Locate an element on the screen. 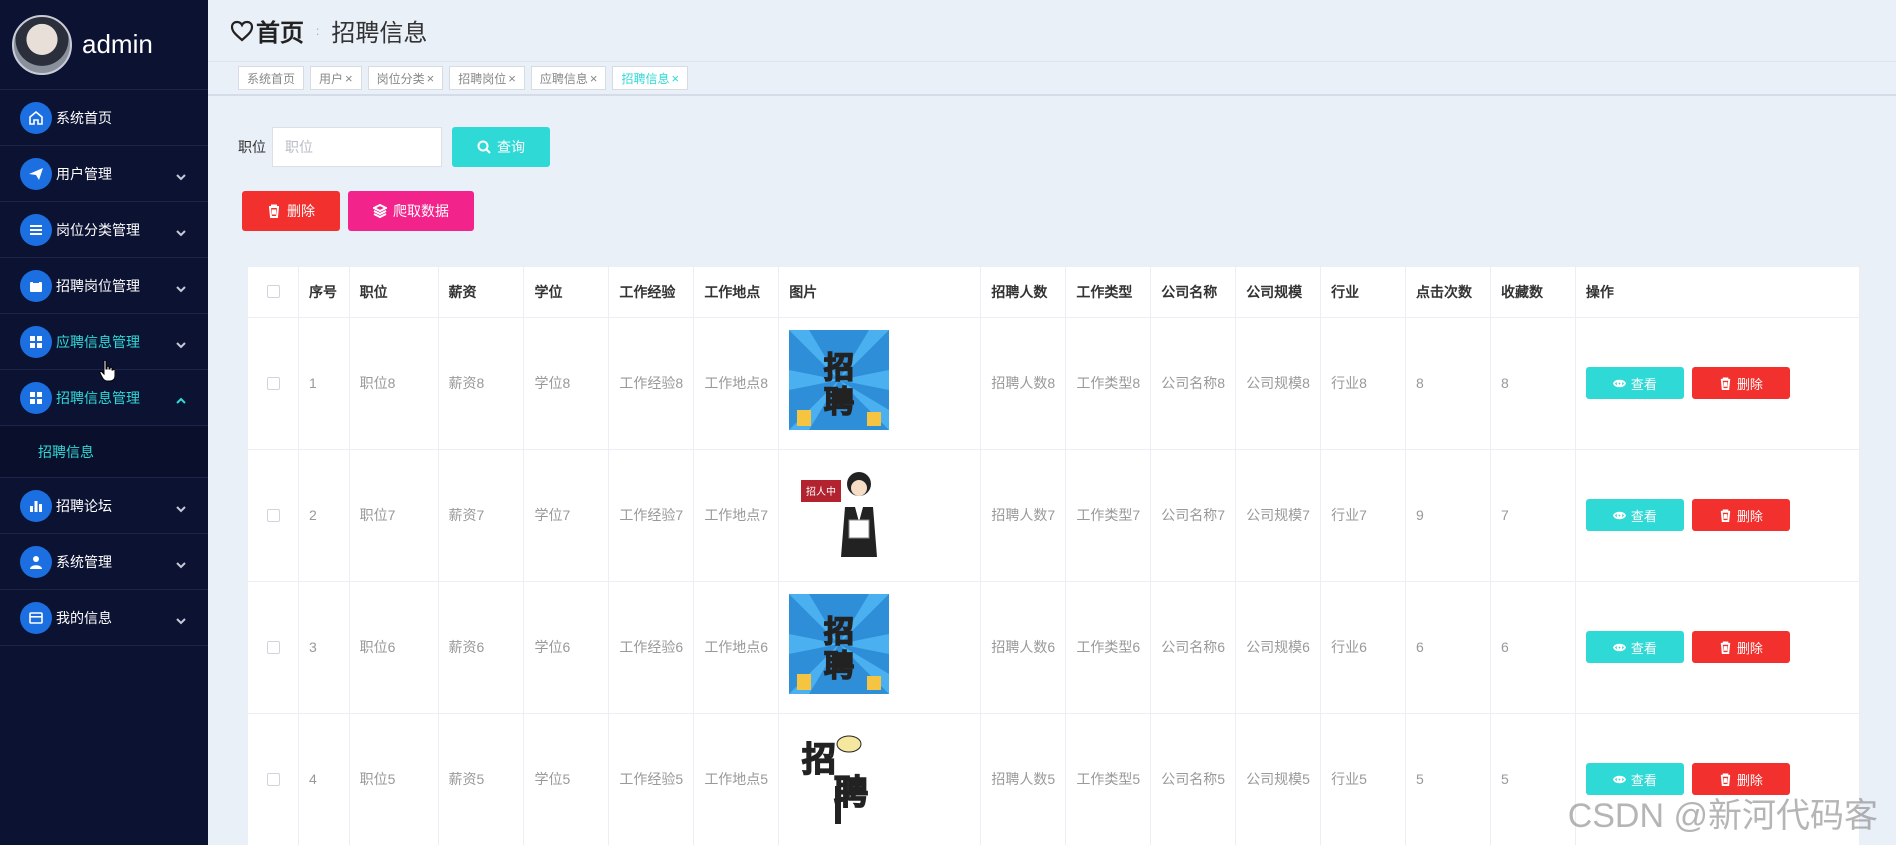  tag-users: 用户 × is located at coordinates (336, 78).